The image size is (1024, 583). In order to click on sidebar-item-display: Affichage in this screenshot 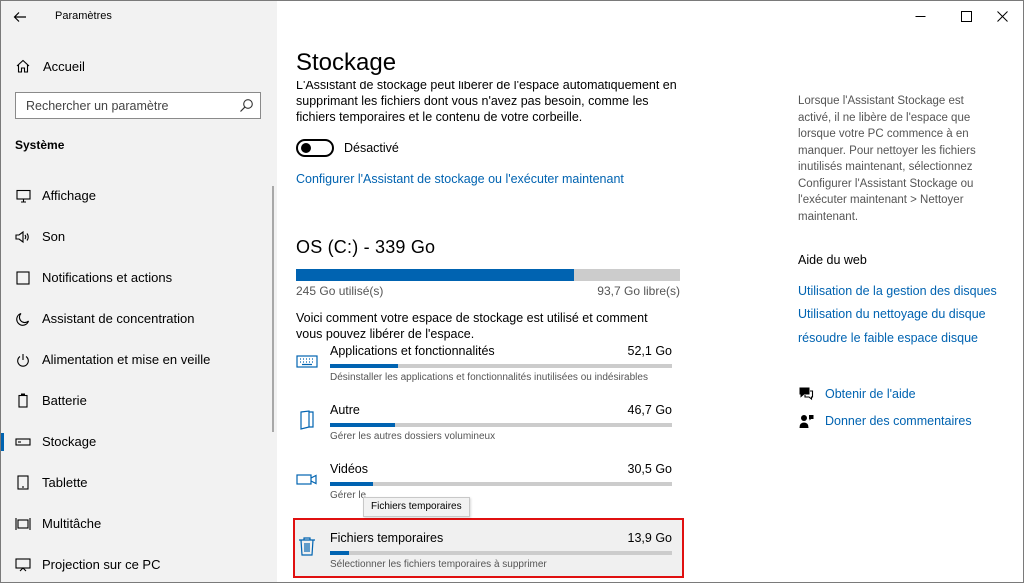, I will do `click(139, 195)`.